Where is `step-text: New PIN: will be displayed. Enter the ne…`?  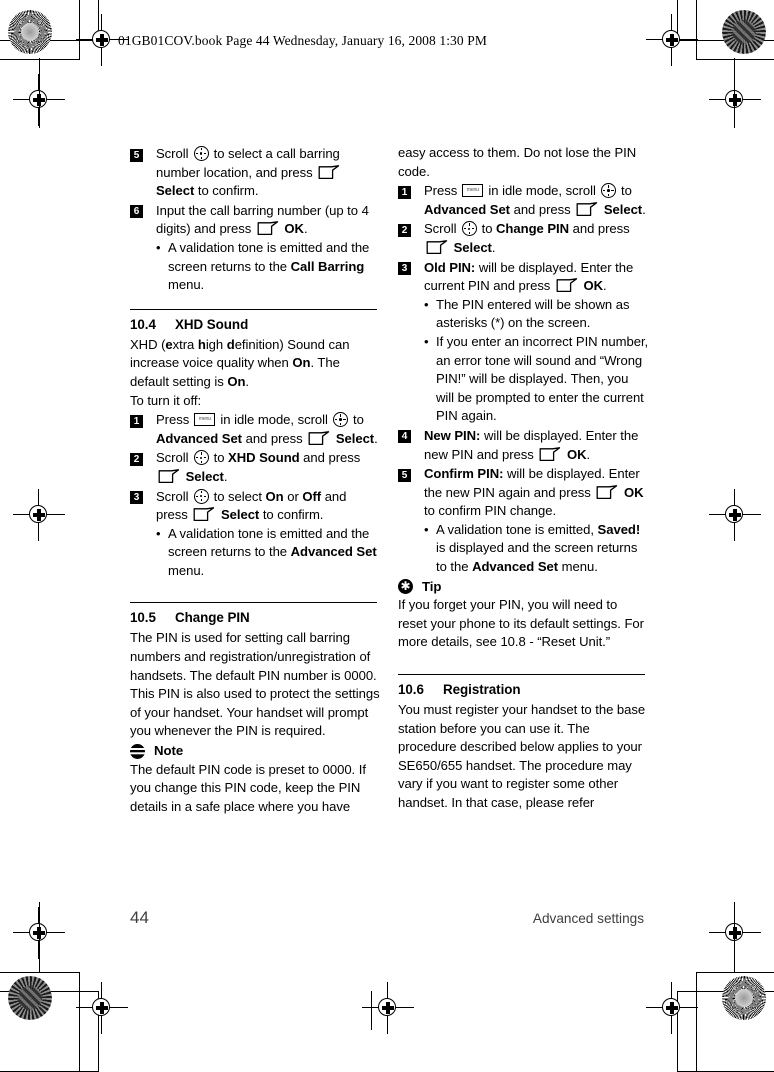
step-text: New PIN: will be displayed. Enter the ne… is located at coordinates (536, 445).